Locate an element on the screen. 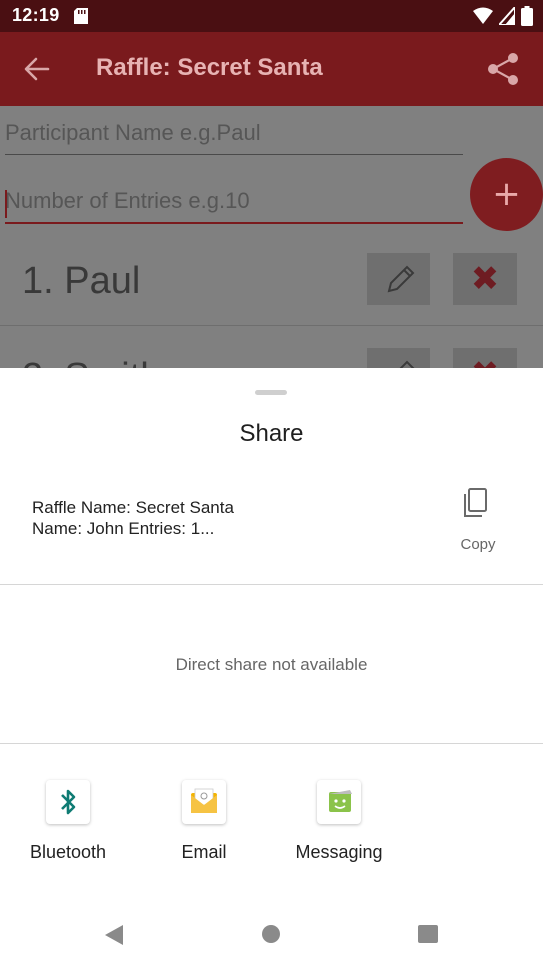 The height and width of the screenshot is (966, 543). navigation-bar is located at coordinates (271, 932).